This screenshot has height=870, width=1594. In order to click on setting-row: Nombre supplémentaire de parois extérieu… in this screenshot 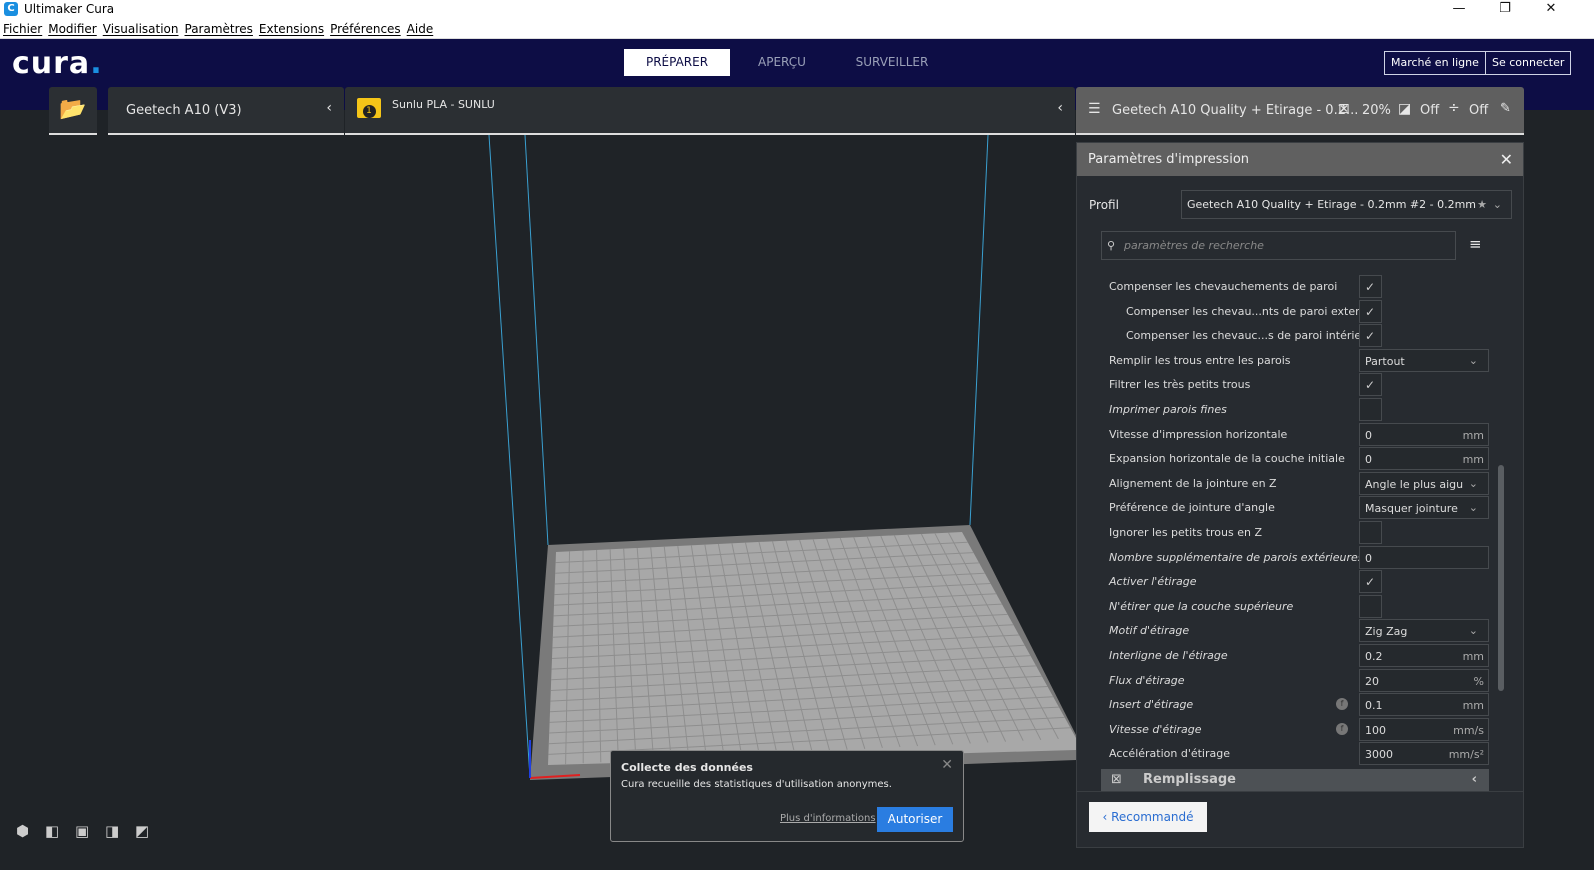, I will do `click(1299, 557)`.